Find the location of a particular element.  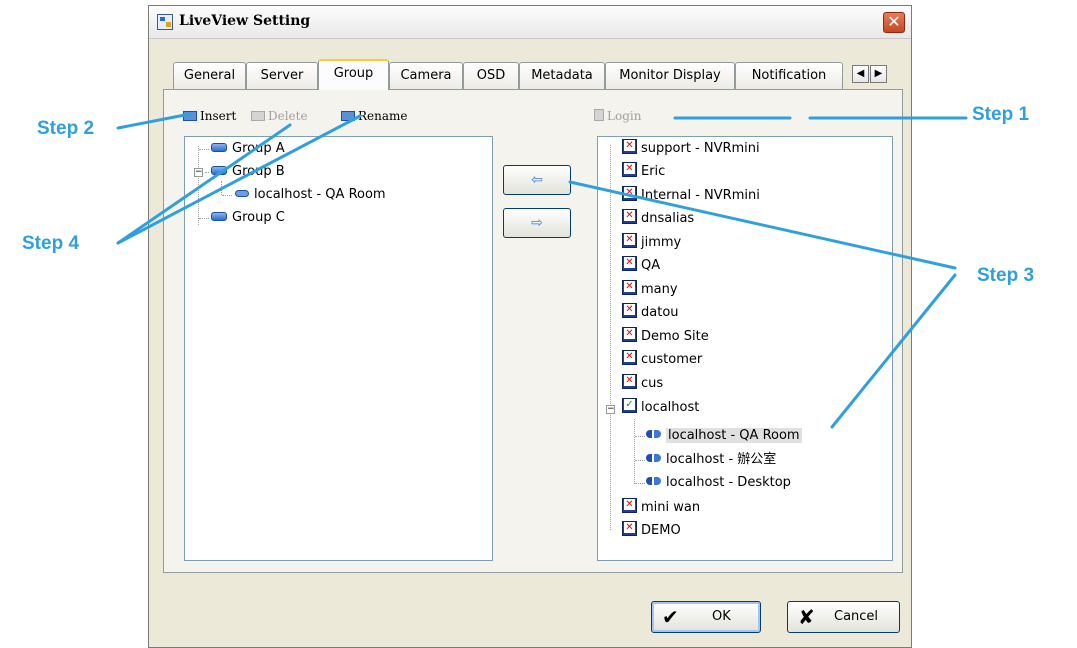

tree-node-group-b: Group B is located at coordinates (248, 172).